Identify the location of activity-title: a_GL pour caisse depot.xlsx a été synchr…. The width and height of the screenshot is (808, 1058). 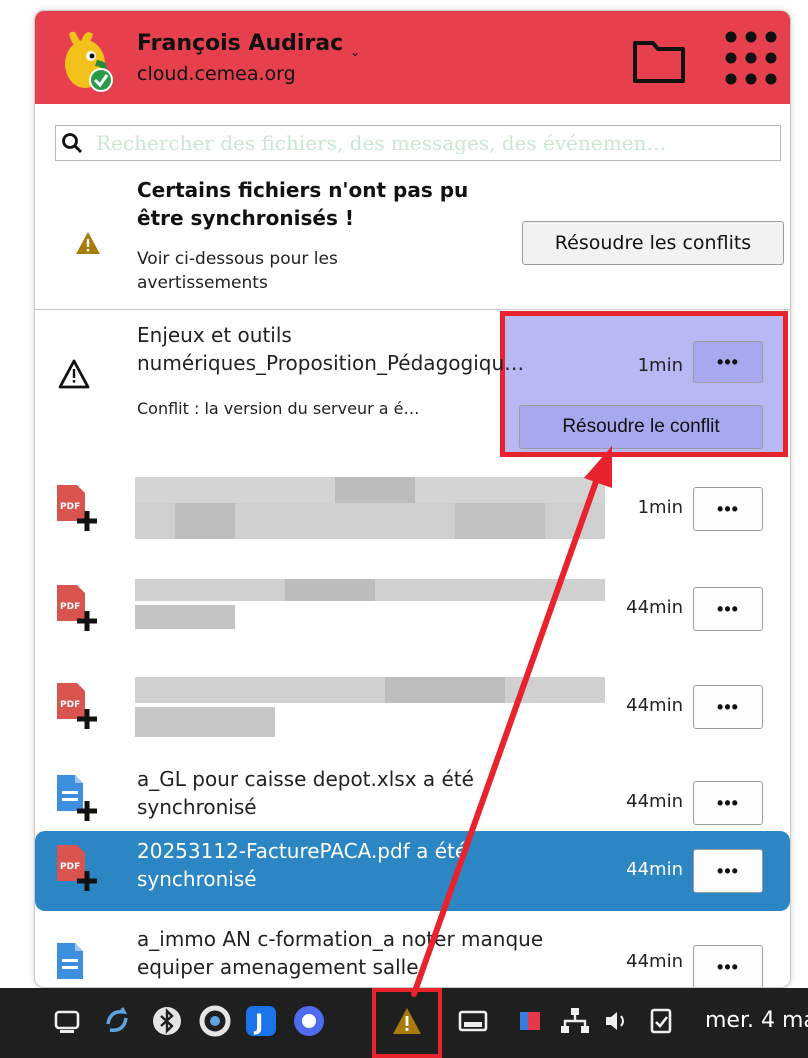
(305, 793).